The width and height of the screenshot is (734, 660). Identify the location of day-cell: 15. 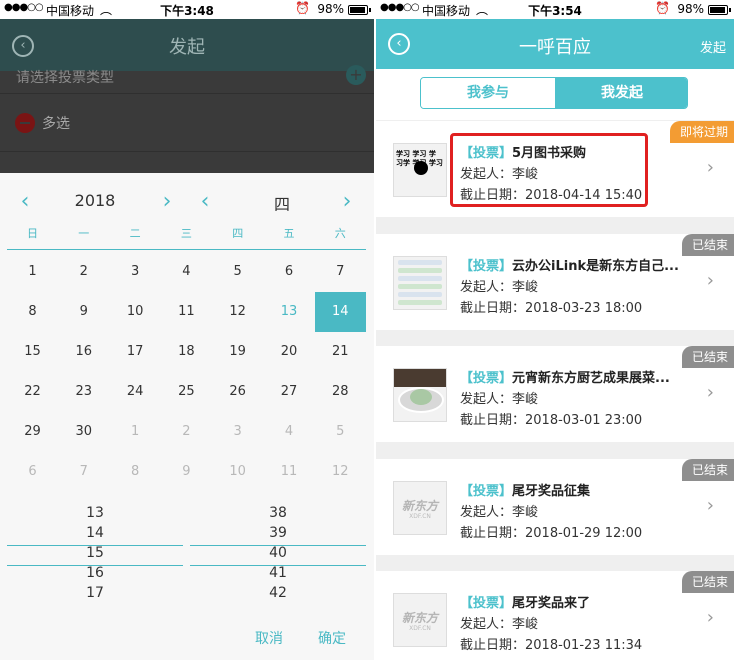
(32, 352).